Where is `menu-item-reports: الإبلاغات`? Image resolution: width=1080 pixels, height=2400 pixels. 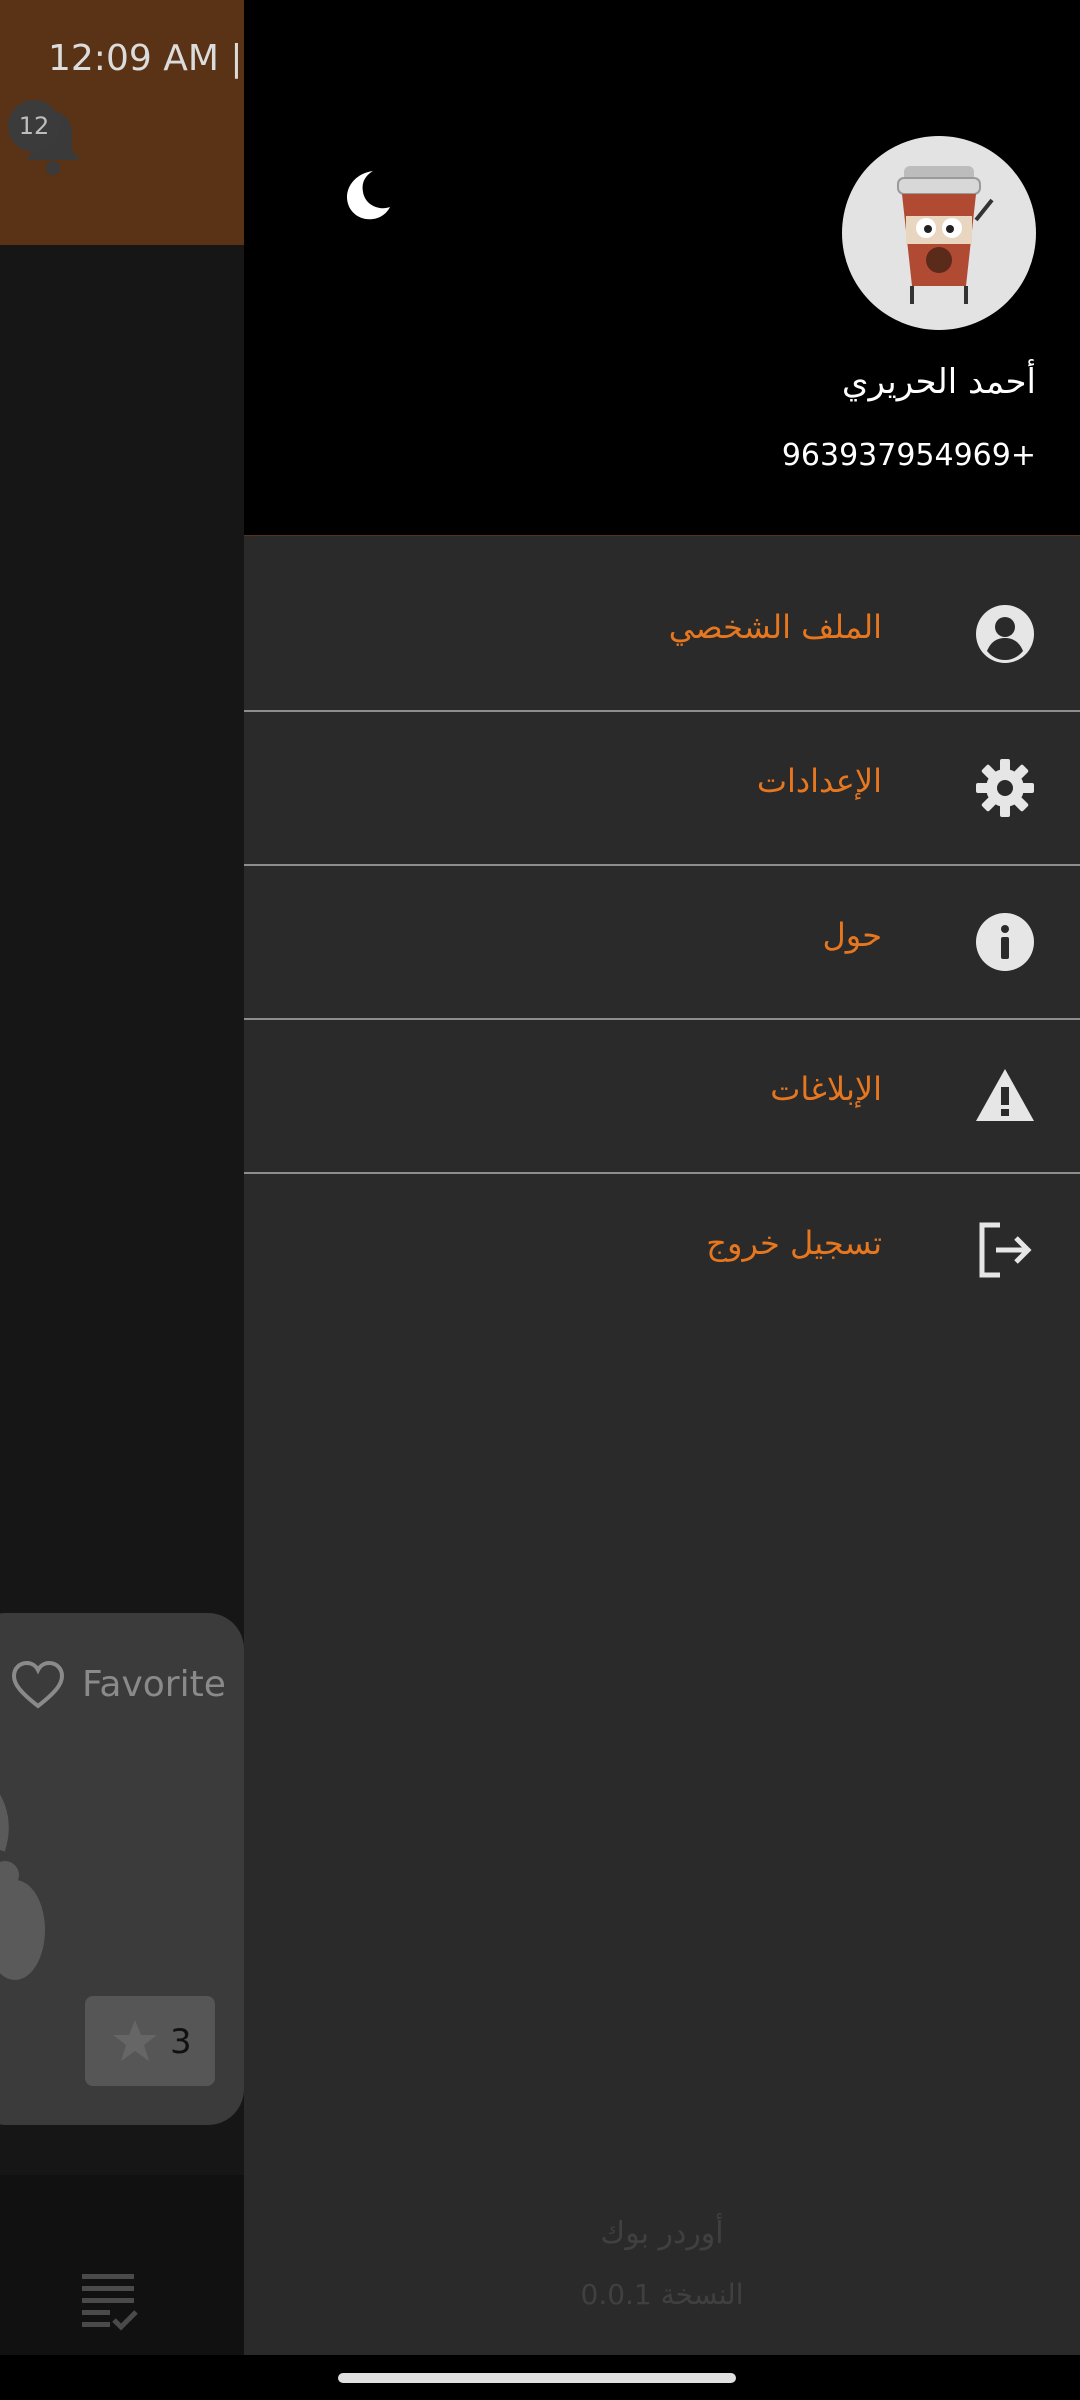 menu-item-reports: الإبلاغات is located at coordinates (662, 1096).